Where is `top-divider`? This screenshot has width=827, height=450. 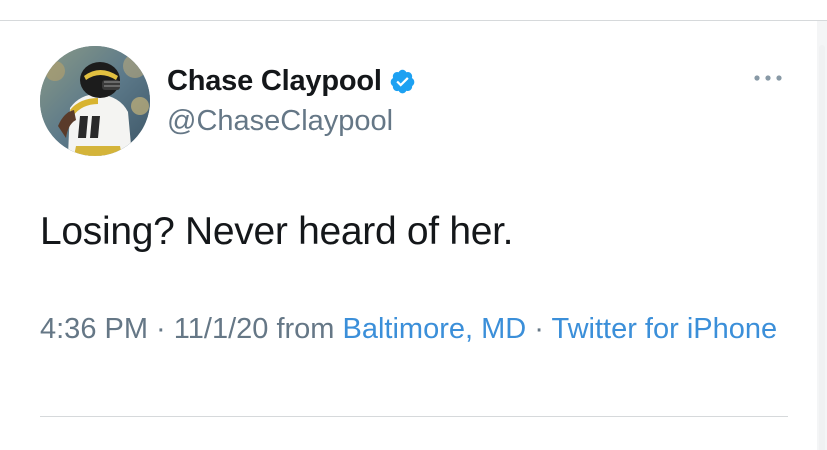 top-divider is located at coordinates (413, 20).